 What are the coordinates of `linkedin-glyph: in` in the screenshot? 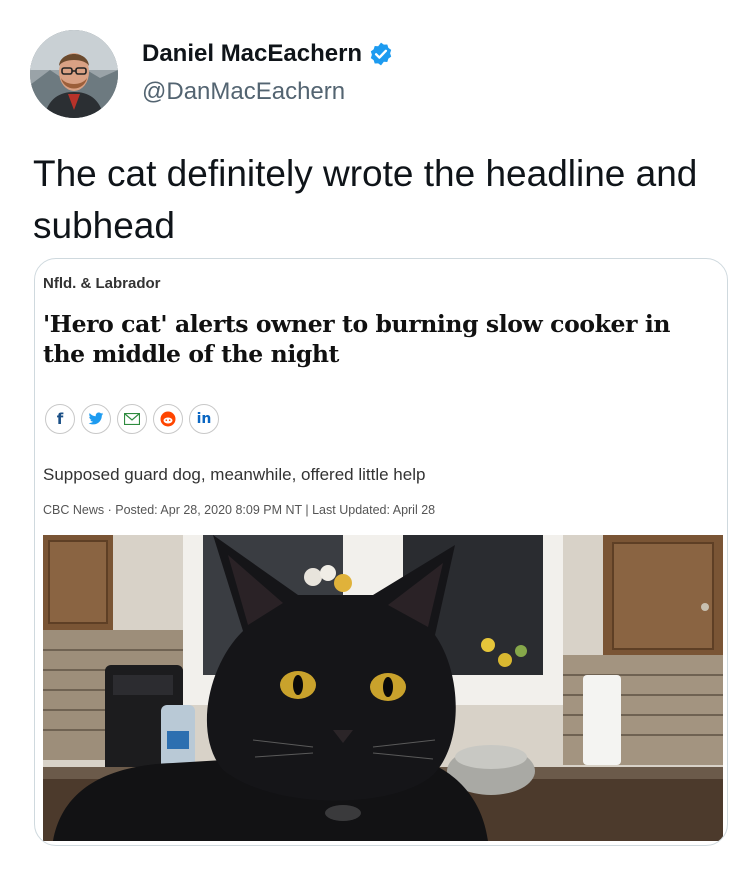 It's located at (204, 419).